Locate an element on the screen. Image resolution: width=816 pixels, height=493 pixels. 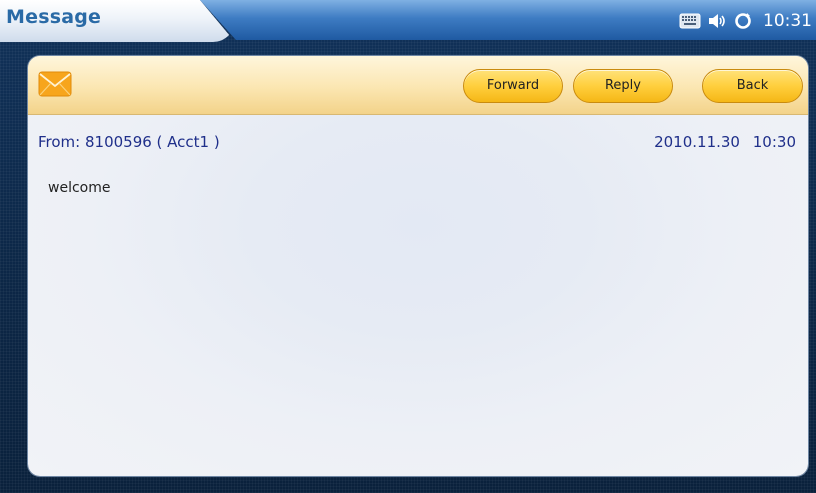
message-time: 10:30 is located at coordinates (774, 142).